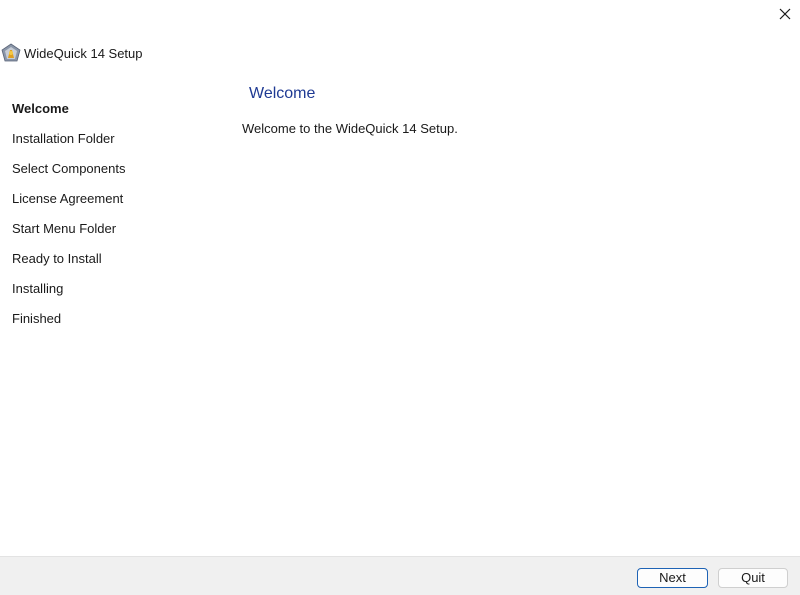 The width and height of the screenshot is (800, 595). I want to click on step-select-components: Select Components, so click(69, 168).